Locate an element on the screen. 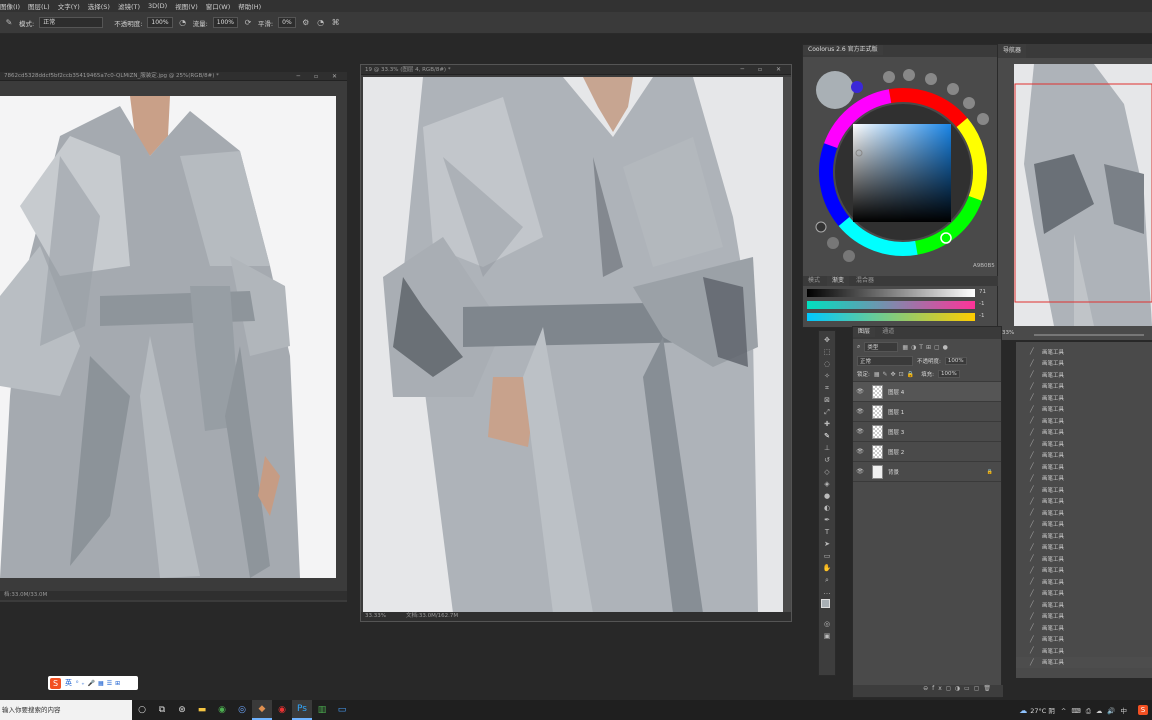  crop-tool-icon: ⌗ is located at coordinates (827, 388).